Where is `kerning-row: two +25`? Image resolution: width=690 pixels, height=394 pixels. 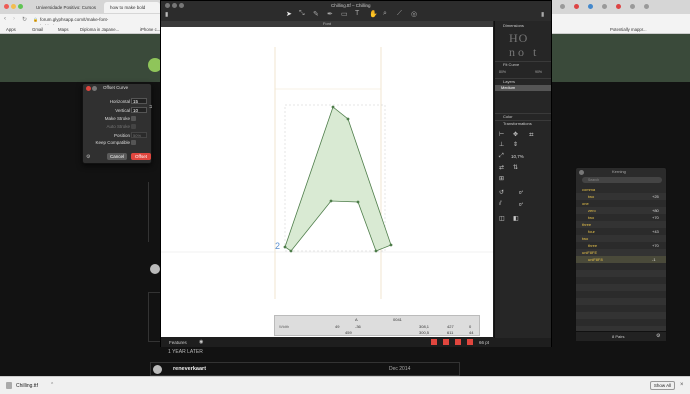 kerning-row: two +25 is located at coordinates (621, 196).